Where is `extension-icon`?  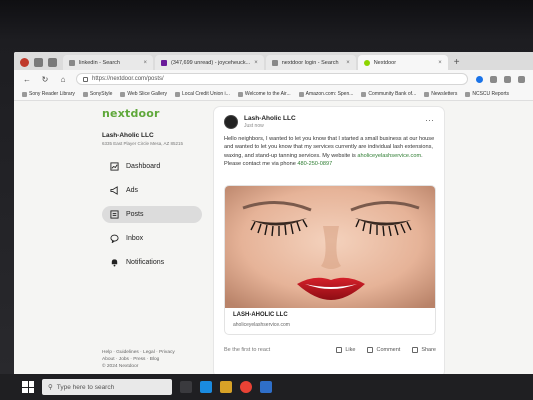 extension-icon is located at coordinates (479, 79).